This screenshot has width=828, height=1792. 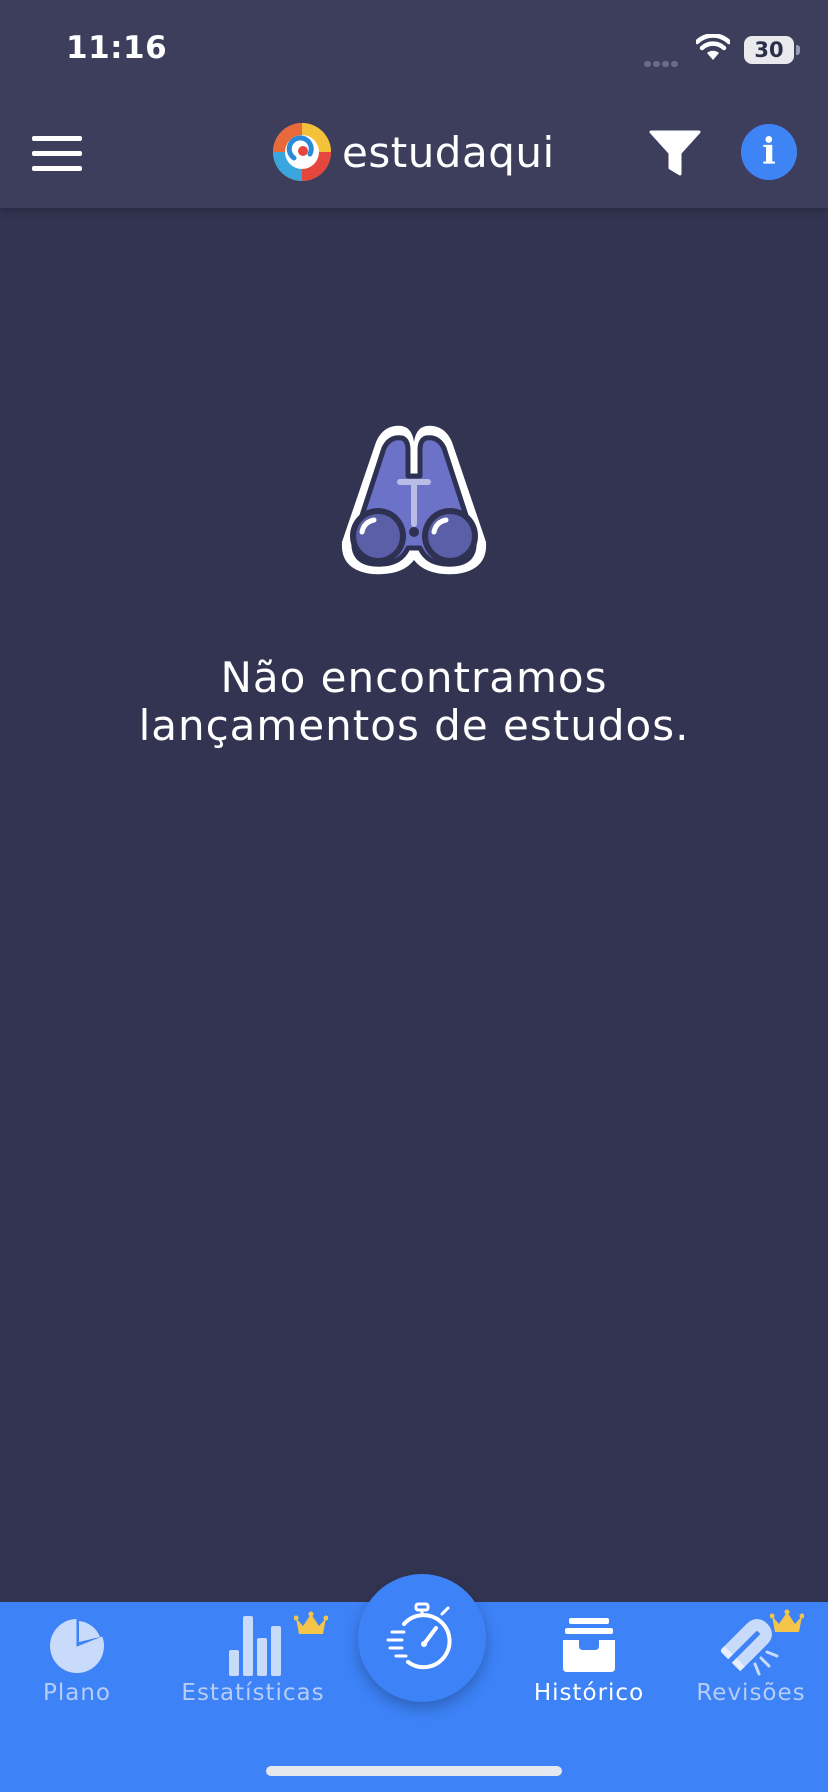 What do you see at coordinates (769, 152) in the screenshot?
I see `info-button: i` at bounding box center [769, 152].